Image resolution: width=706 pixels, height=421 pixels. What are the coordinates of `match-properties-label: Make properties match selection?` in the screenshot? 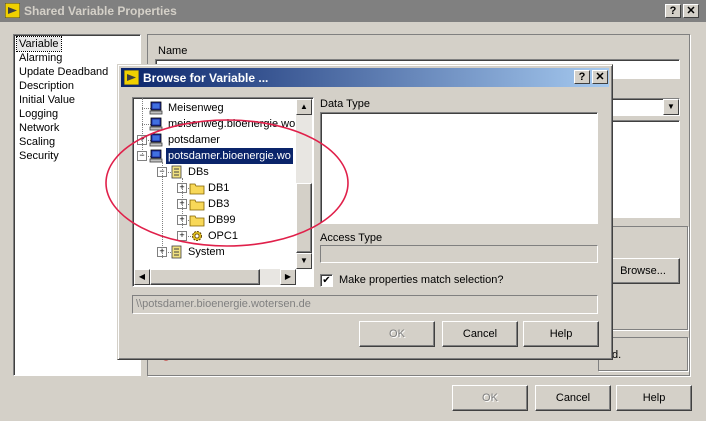 It's located at (421, 280).